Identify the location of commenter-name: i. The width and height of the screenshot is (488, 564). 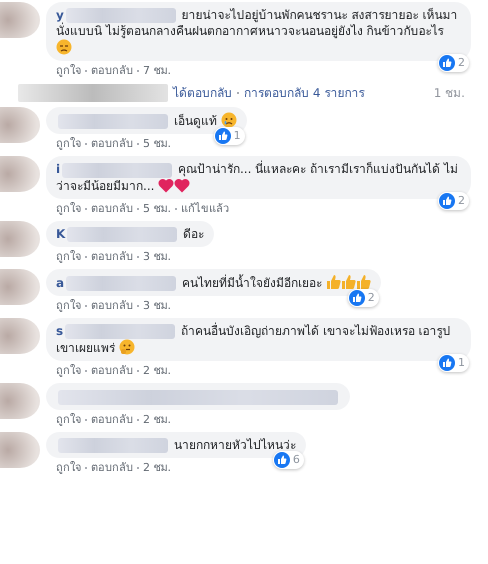
(58, 169).